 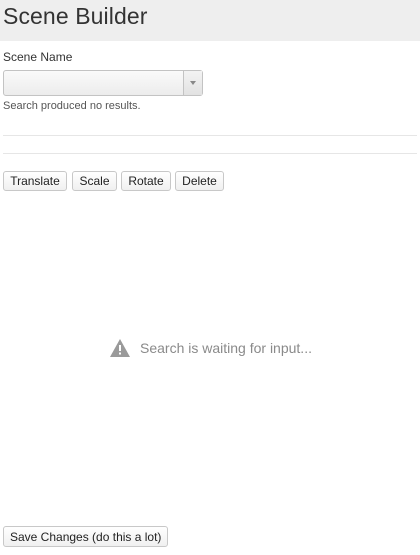 I want to click on translate-button: Translate, so click(x=35, y=181).